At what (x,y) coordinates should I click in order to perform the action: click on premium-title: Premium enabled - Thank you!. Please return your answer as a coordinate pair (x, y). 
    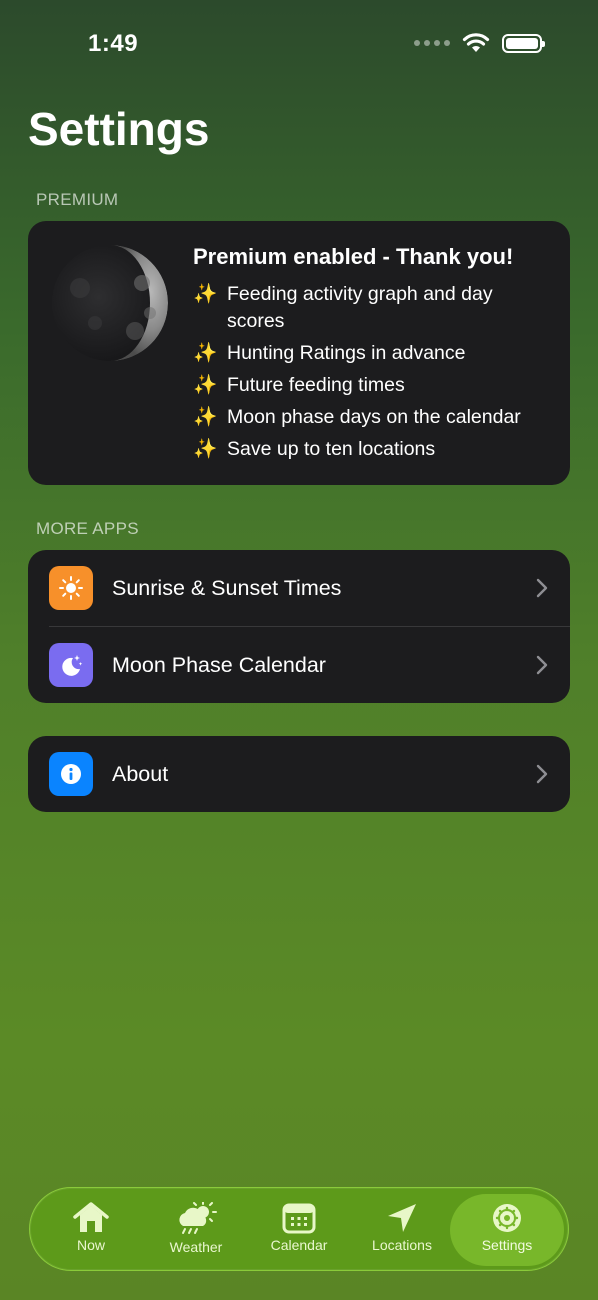
    Looking at the image, I should click on (353, 256).